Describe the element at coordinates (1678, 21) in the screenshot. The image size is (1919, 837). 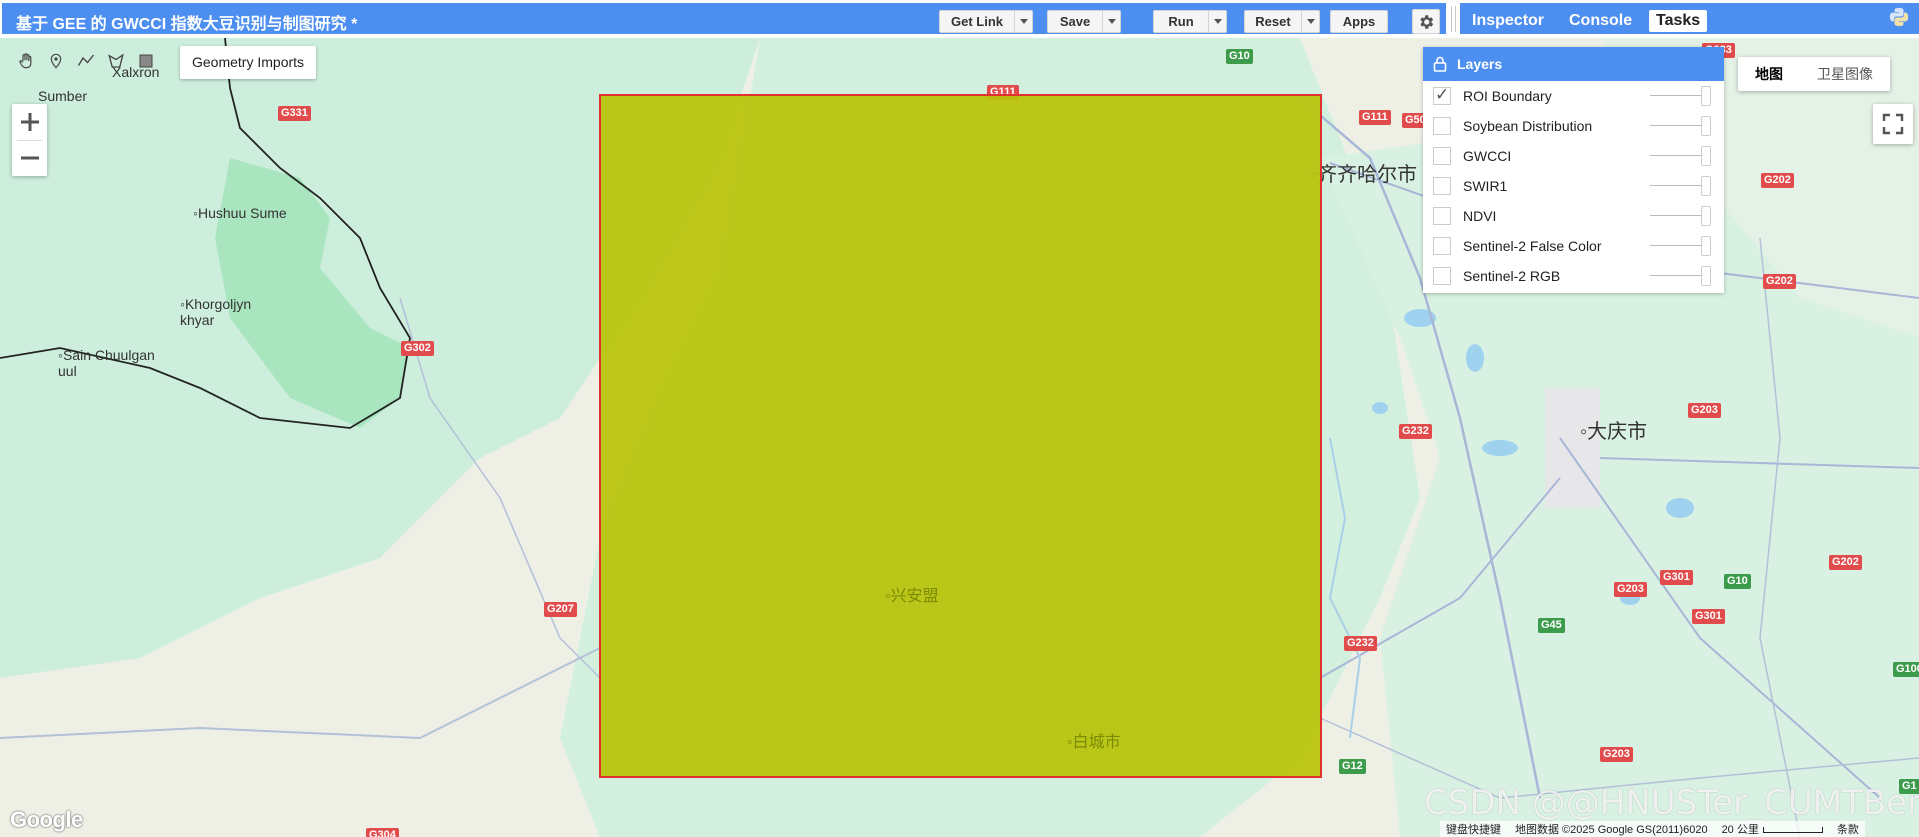
I see `tab-tasks: Tasks` at that location.